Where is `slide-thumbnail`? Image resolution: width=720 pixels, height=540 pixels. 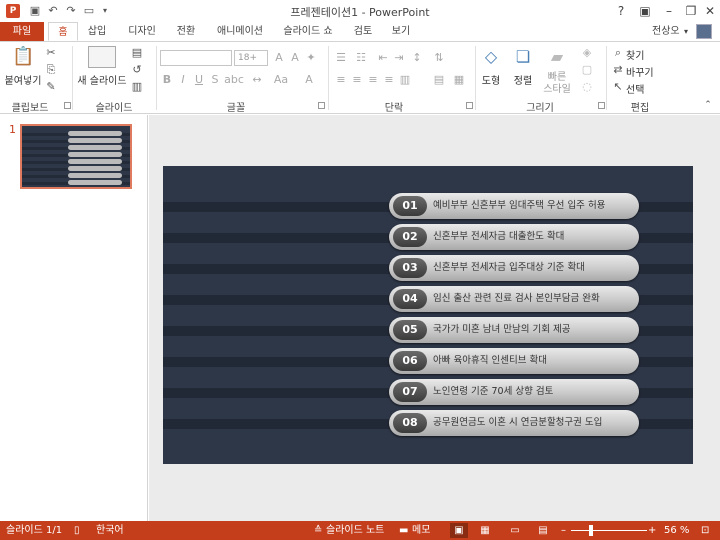 slide-thumbnail is located at coordinates (76, 156).